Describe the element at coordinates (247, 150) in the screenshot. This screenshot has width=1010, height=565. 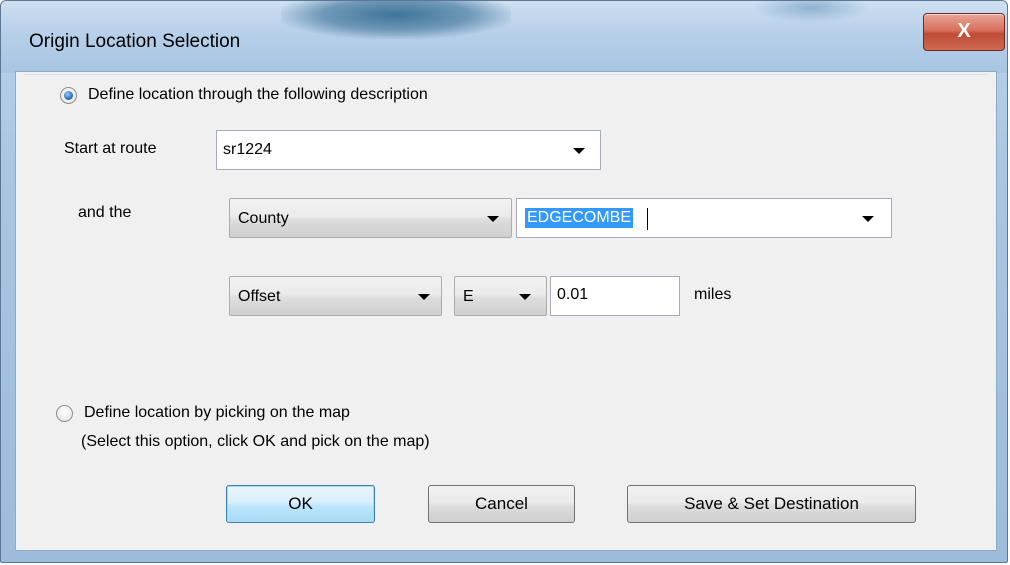
I see `route-value: sr1224` at that location.